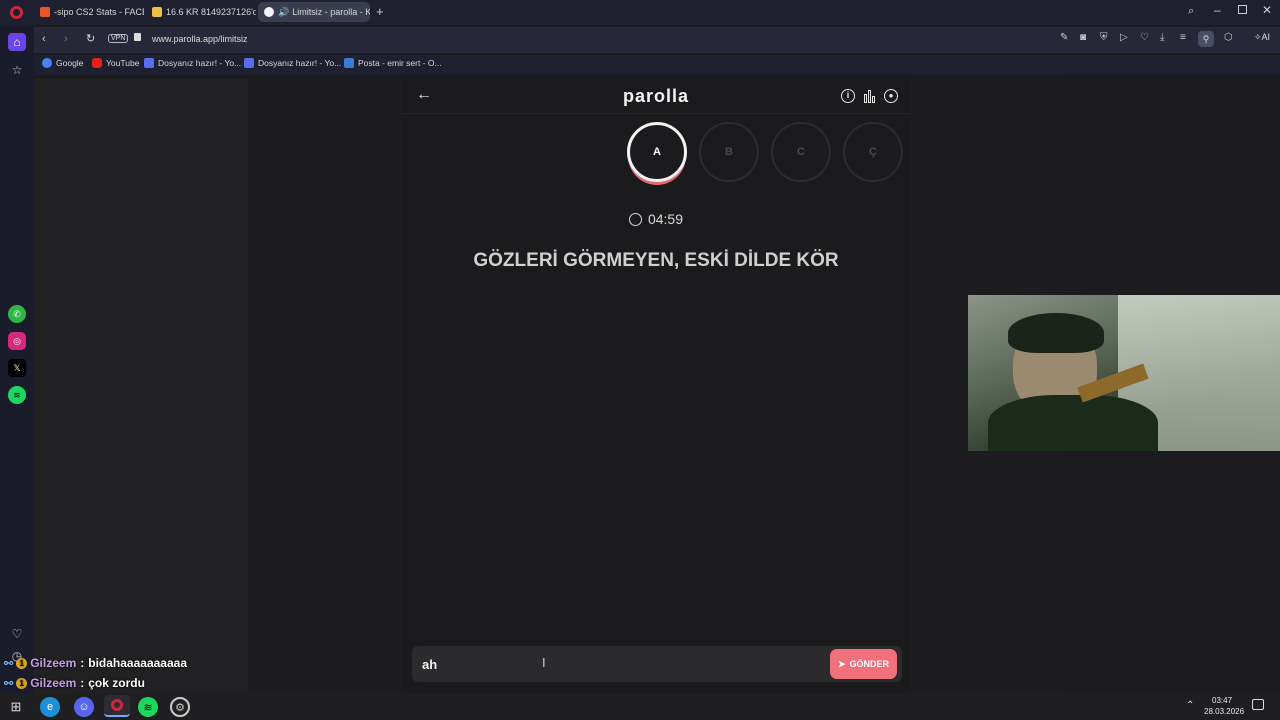 The image size is (1280, 720). Describe the element at coordinates (200, 39) in the screenshot. I see `url-field: www.parolla.app/limitsiz` at that location.